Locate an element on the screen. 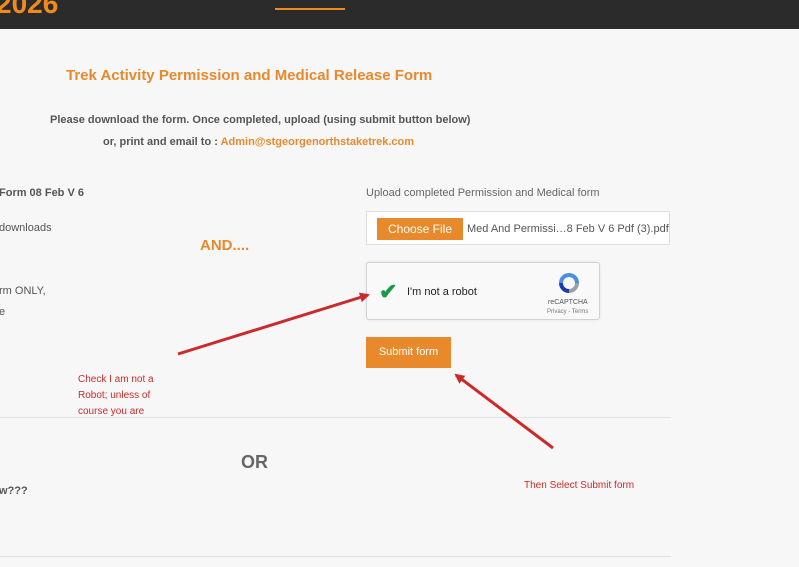 This screenshot has width=799, height=567. arrow-to-captcha is located at coordinates (273, 324).